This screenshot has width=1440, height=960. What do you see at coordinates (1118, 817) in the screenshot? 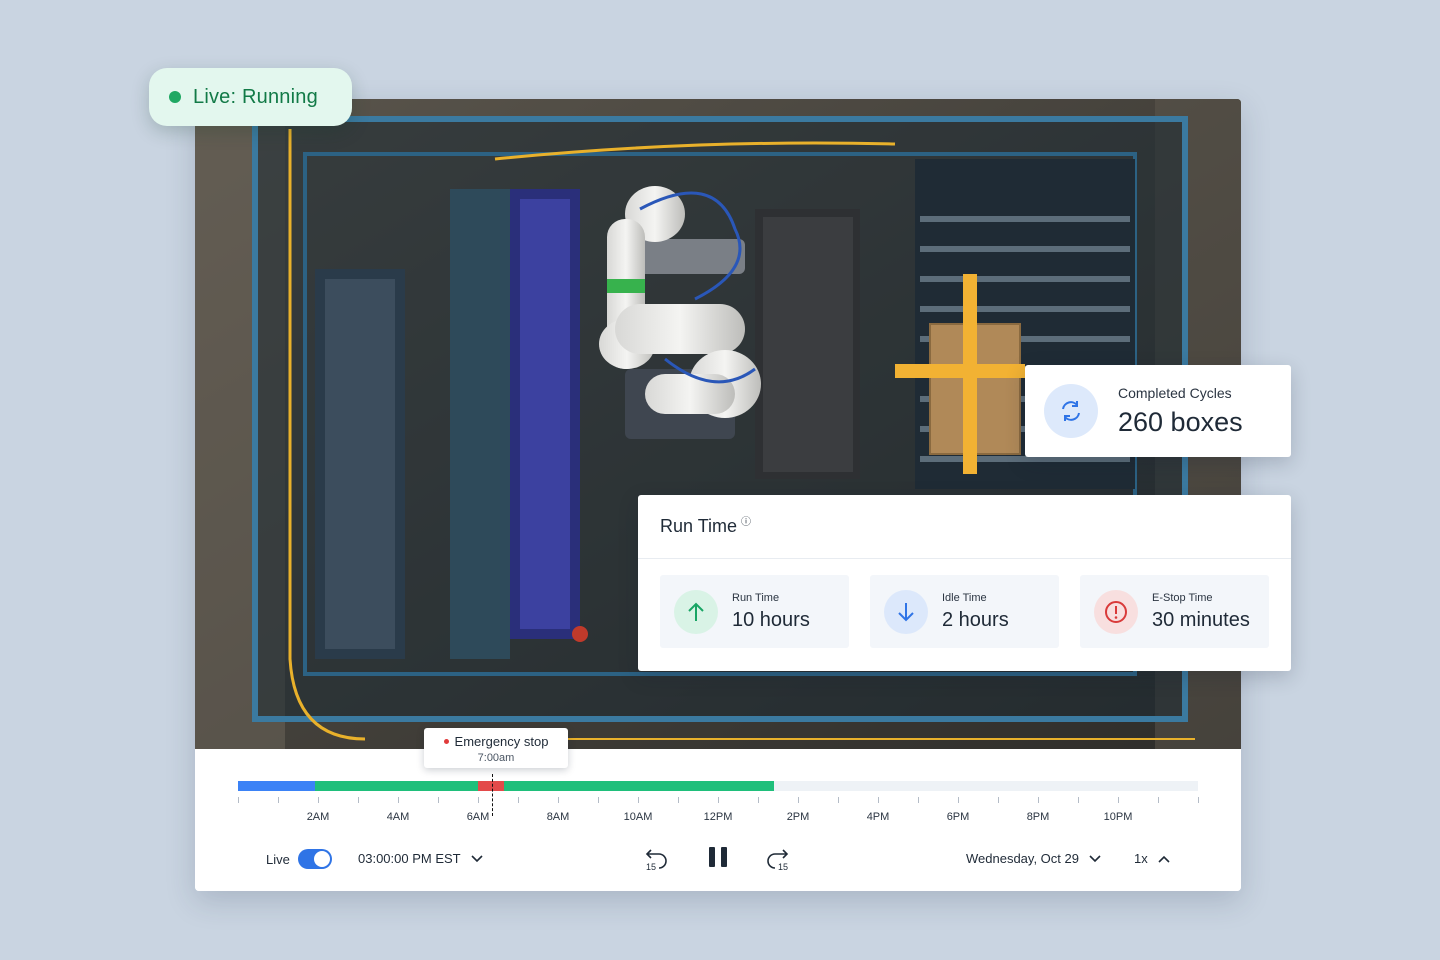
I see `timeline-hour-label: 10PM` at bounding box center [1118, 817].